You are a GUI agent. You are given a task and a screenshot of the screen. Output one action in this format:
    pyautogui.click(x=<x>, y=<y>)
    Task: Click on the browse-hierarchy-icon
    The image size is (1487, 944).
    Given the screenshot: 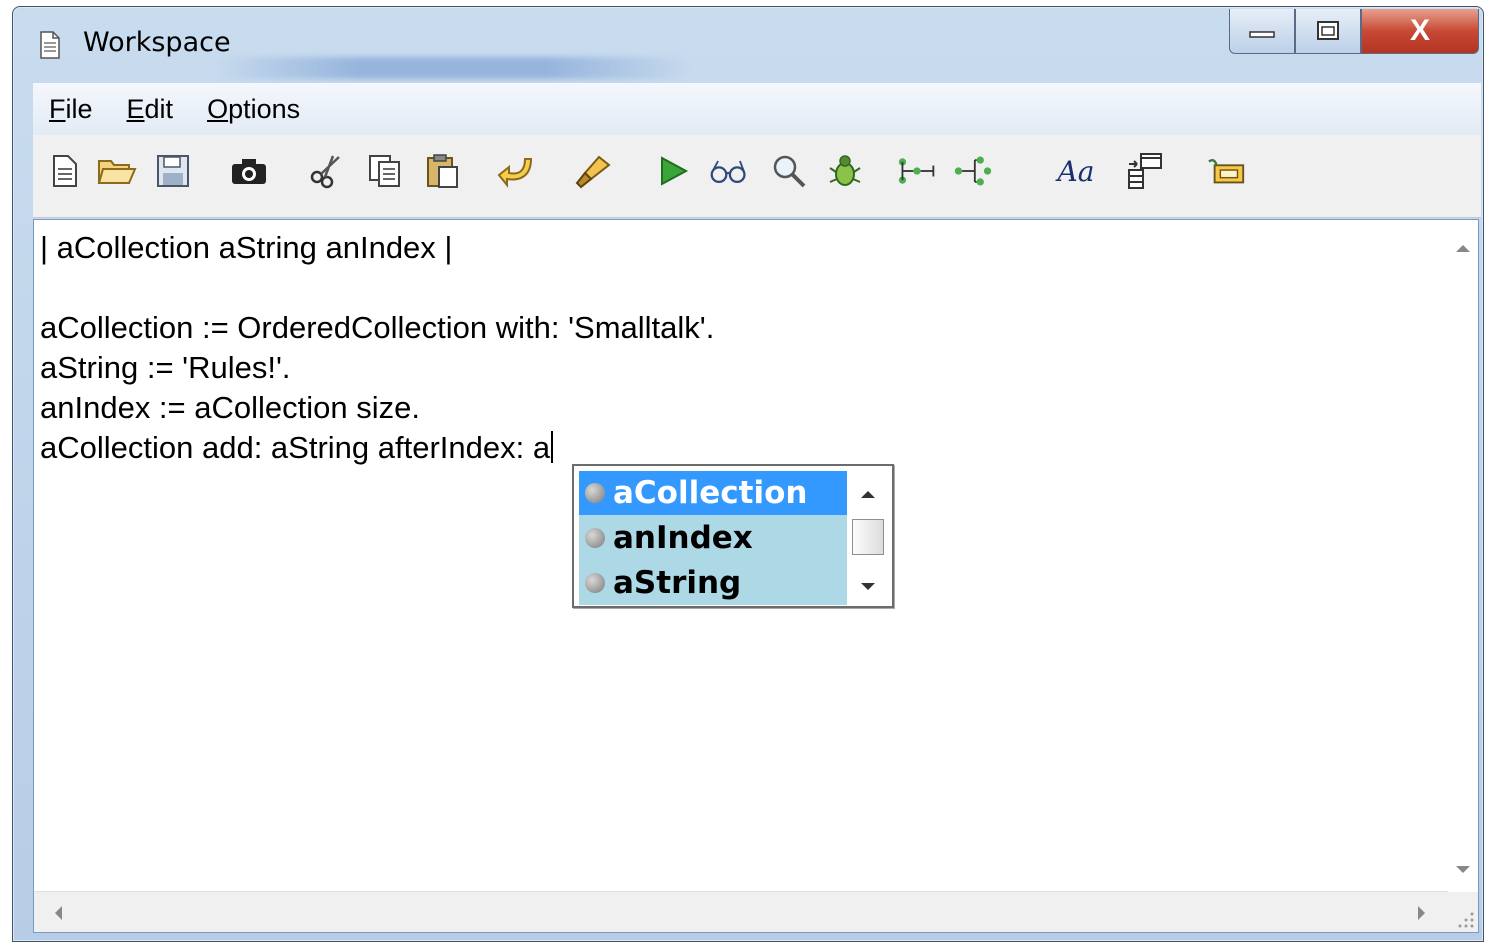 What is the action you would take?
    pyautogui.click(x=916, y=171)
    